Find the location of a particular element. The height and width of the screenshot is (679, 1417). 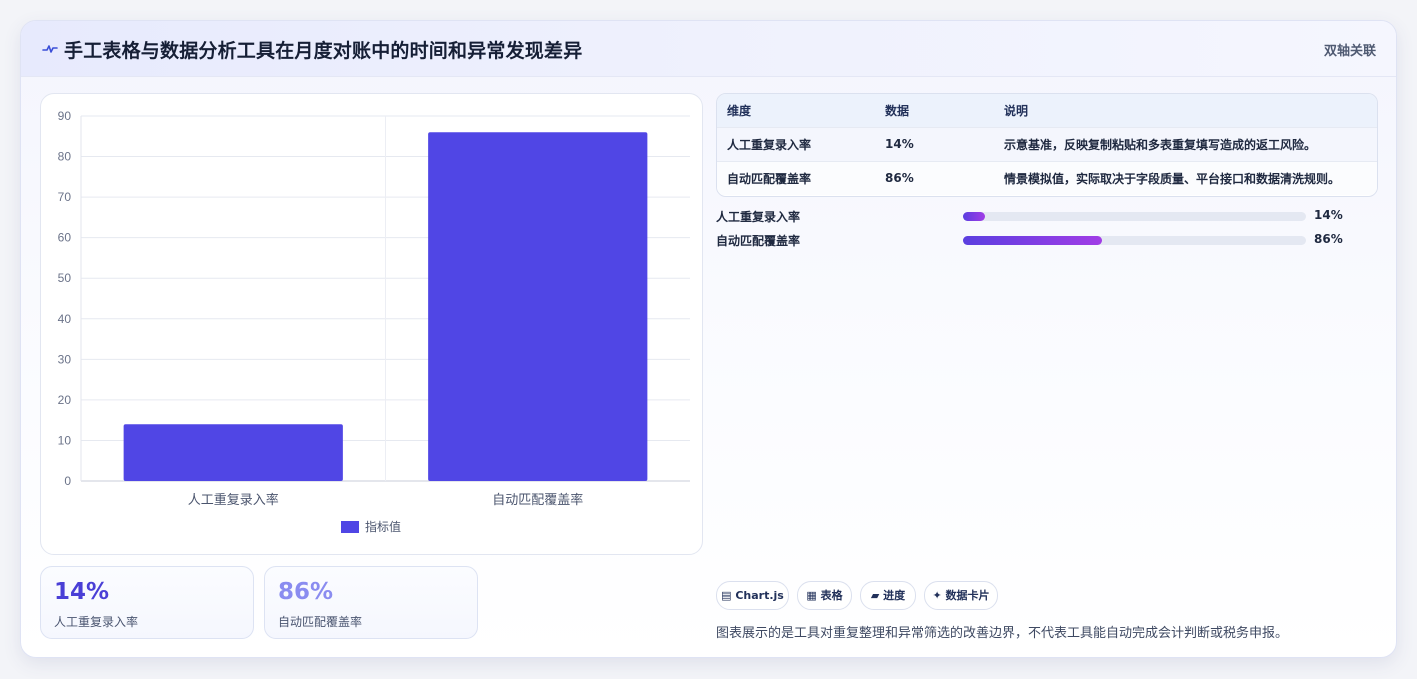

stat-value: 14% is located at coordinates (82, 592).